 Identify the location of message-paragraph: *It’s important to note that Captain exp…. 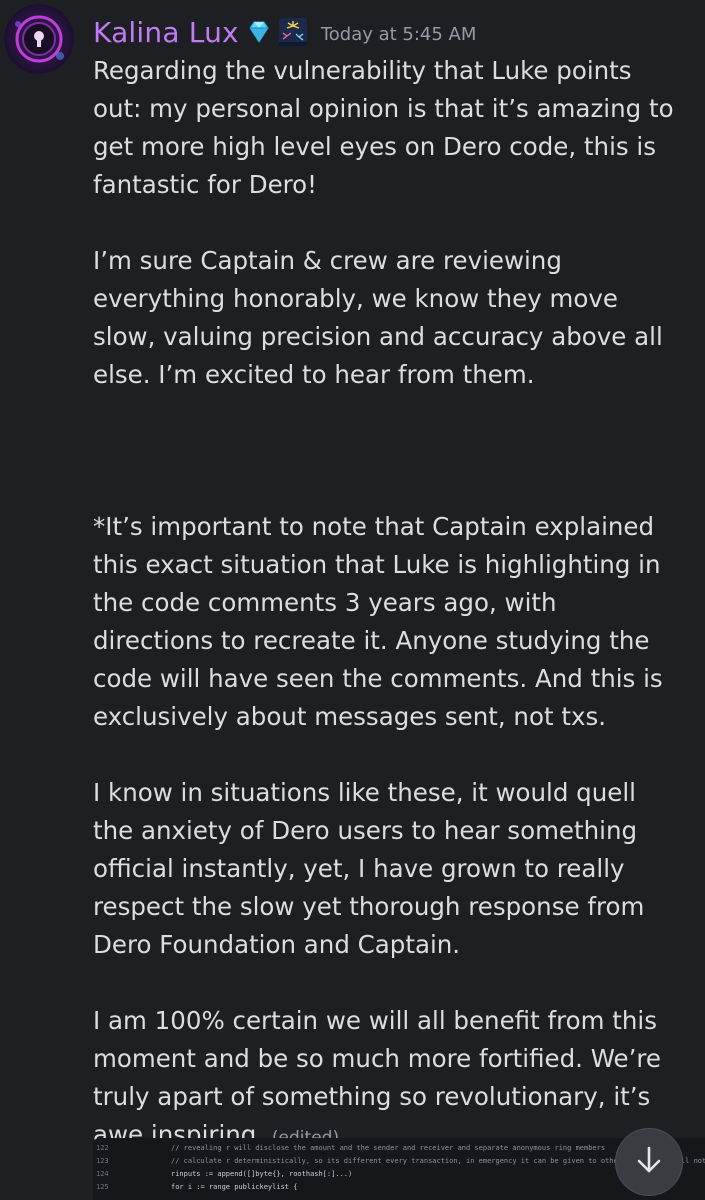
(378, 621).